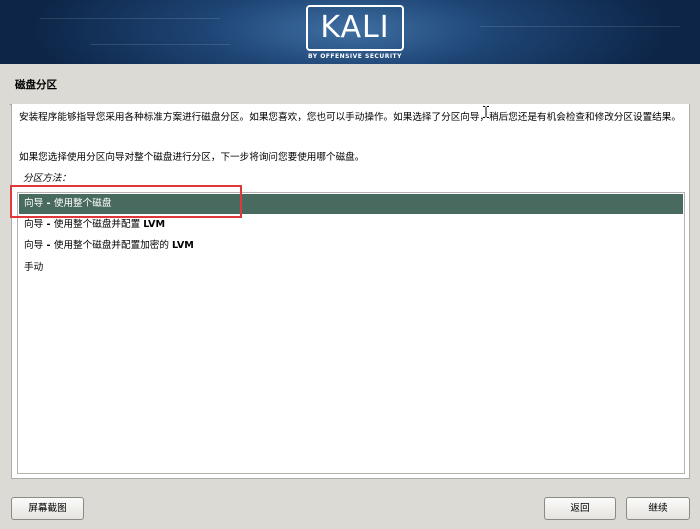 This screenshot has width=700, height=529. I want to click on kali-logo-text: KALI, so click(355, 27).